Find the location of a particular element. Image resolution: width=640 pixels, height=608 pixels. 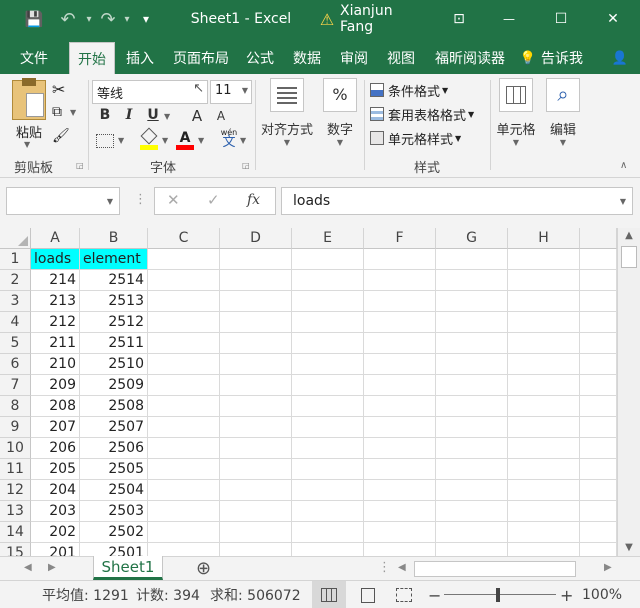

lightbulb-icon: 💡 is located at coordinates (528, 58).